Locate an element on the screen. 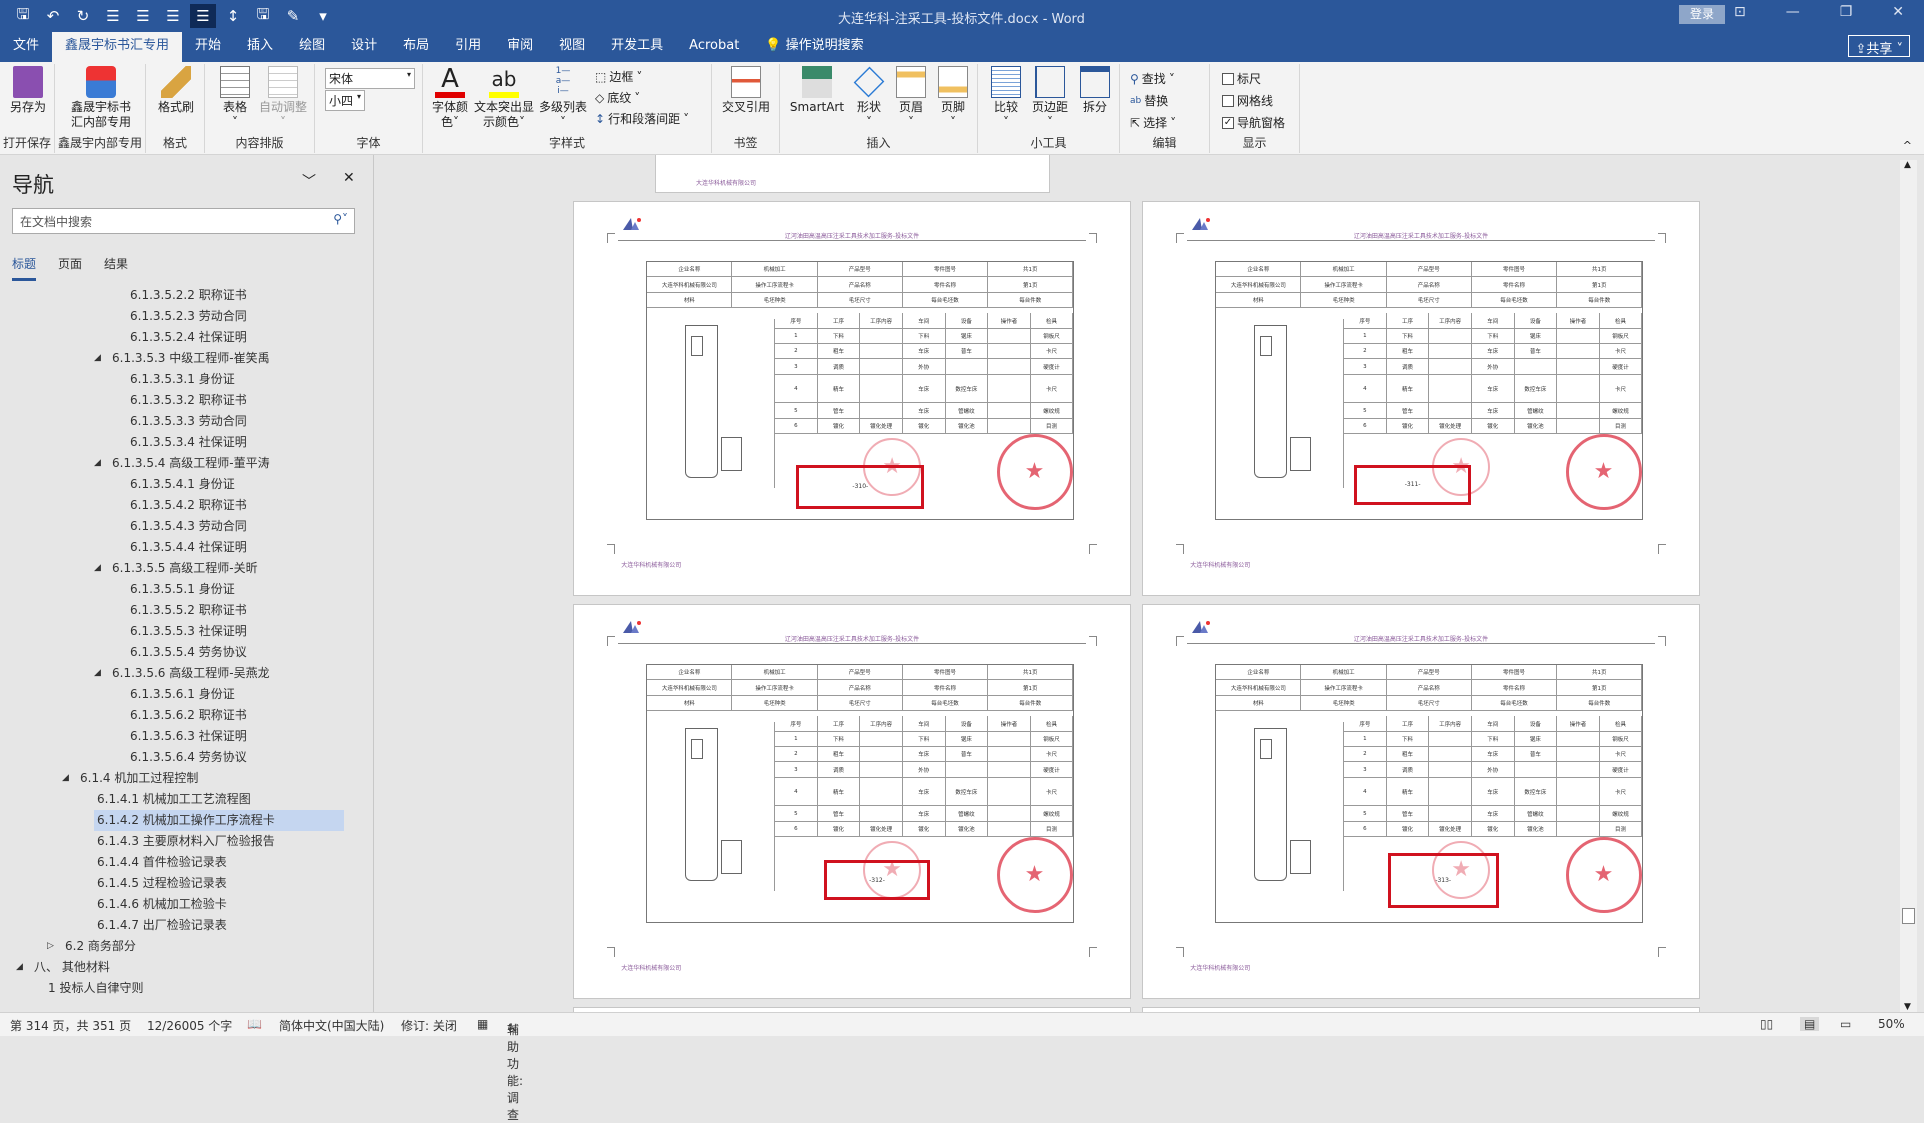 Image resolution: width=1924 pixels, height=1123 pixels. nav-heading-item: 6.1.3.5.5.4 劳务协议 is located at coordinates (187, 652).